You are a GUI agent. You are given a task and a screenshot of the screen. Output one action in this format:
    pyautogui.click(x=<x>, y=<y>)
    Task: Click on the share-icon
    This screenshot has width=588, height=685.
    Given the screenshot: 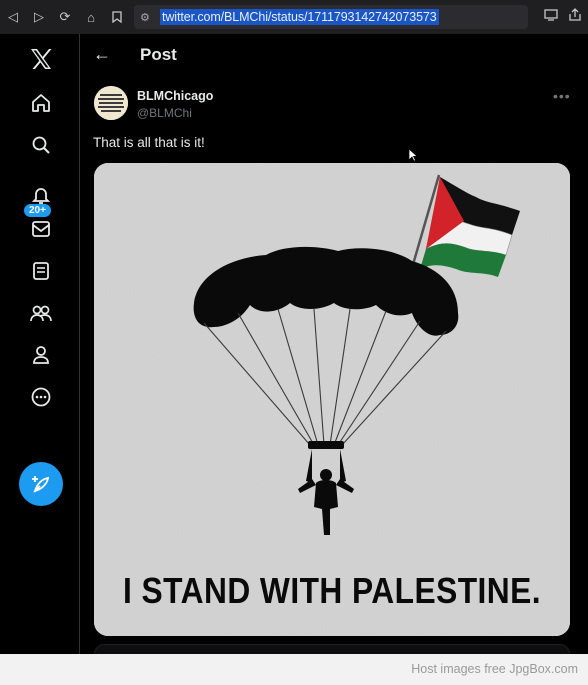 What is the action you would take?
    pyautogui.click(x=575, y=17)
    